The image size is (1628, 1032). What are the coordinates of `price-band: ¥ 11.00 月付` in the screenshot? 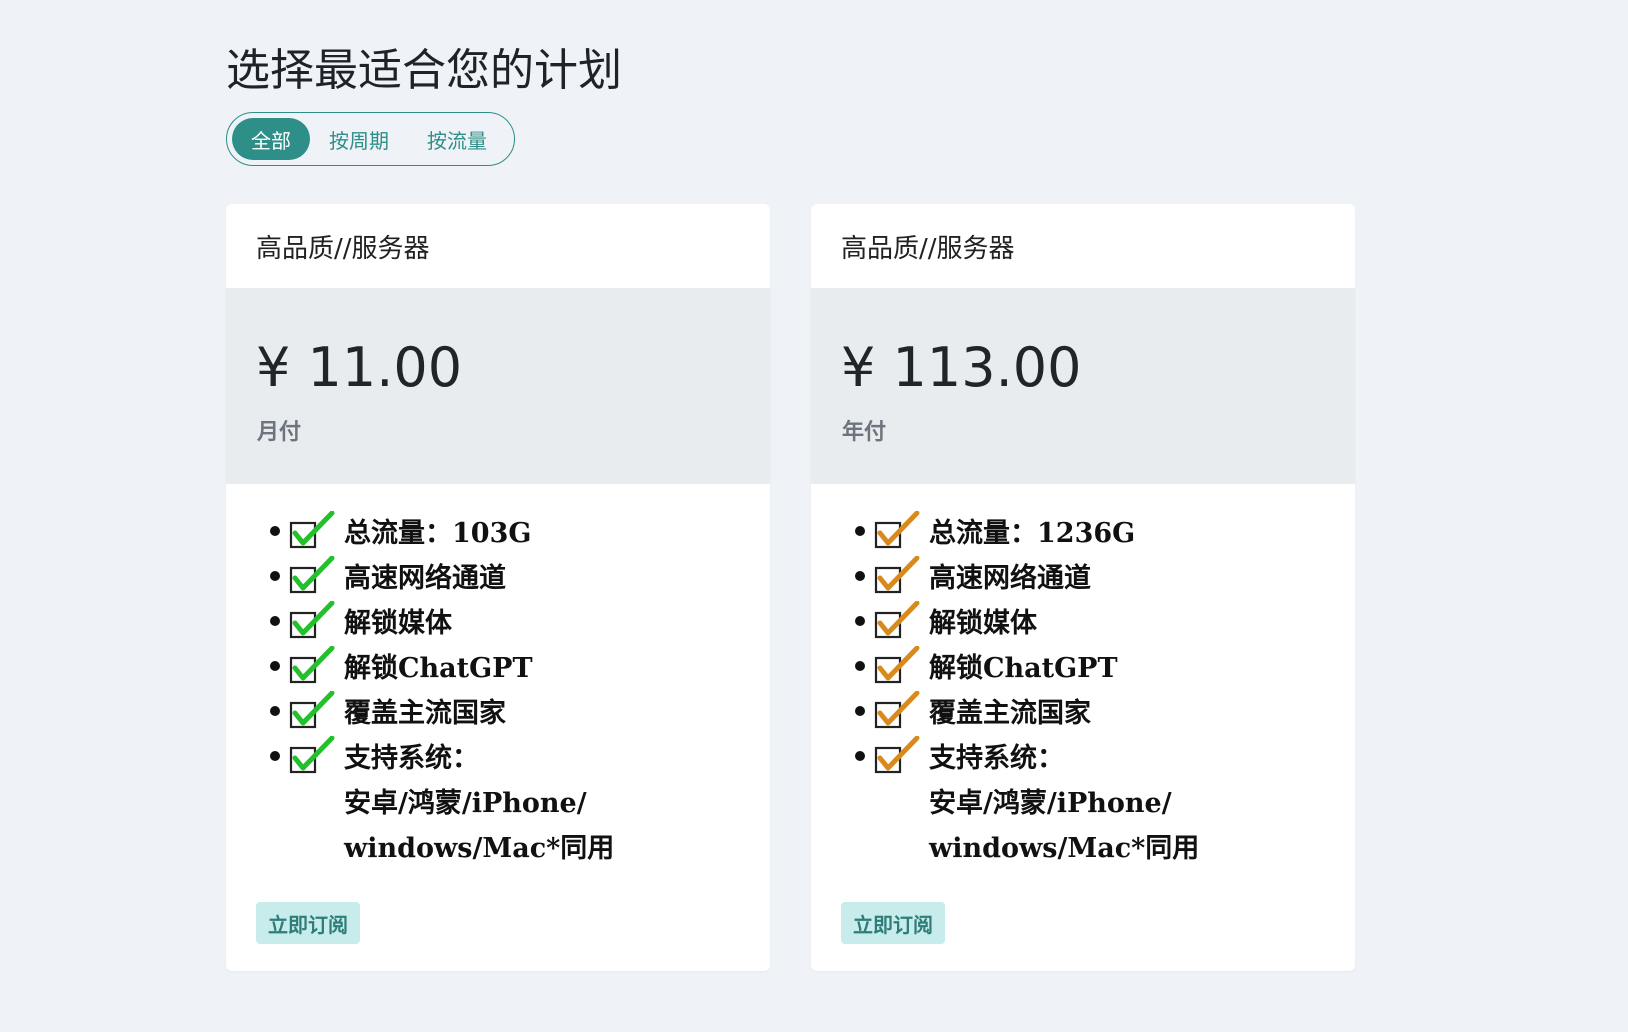 It's located at (498, 386).